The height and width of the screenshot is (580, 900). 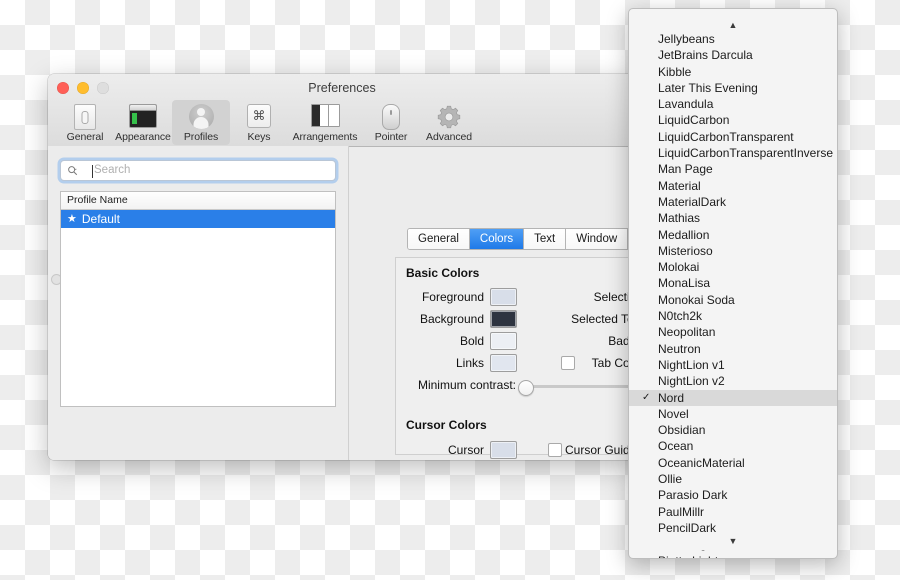 What do you see at coordinates (733, 235) in the screenshot?
I see `menu-item: Medallion` at bounding box center [733, 235].